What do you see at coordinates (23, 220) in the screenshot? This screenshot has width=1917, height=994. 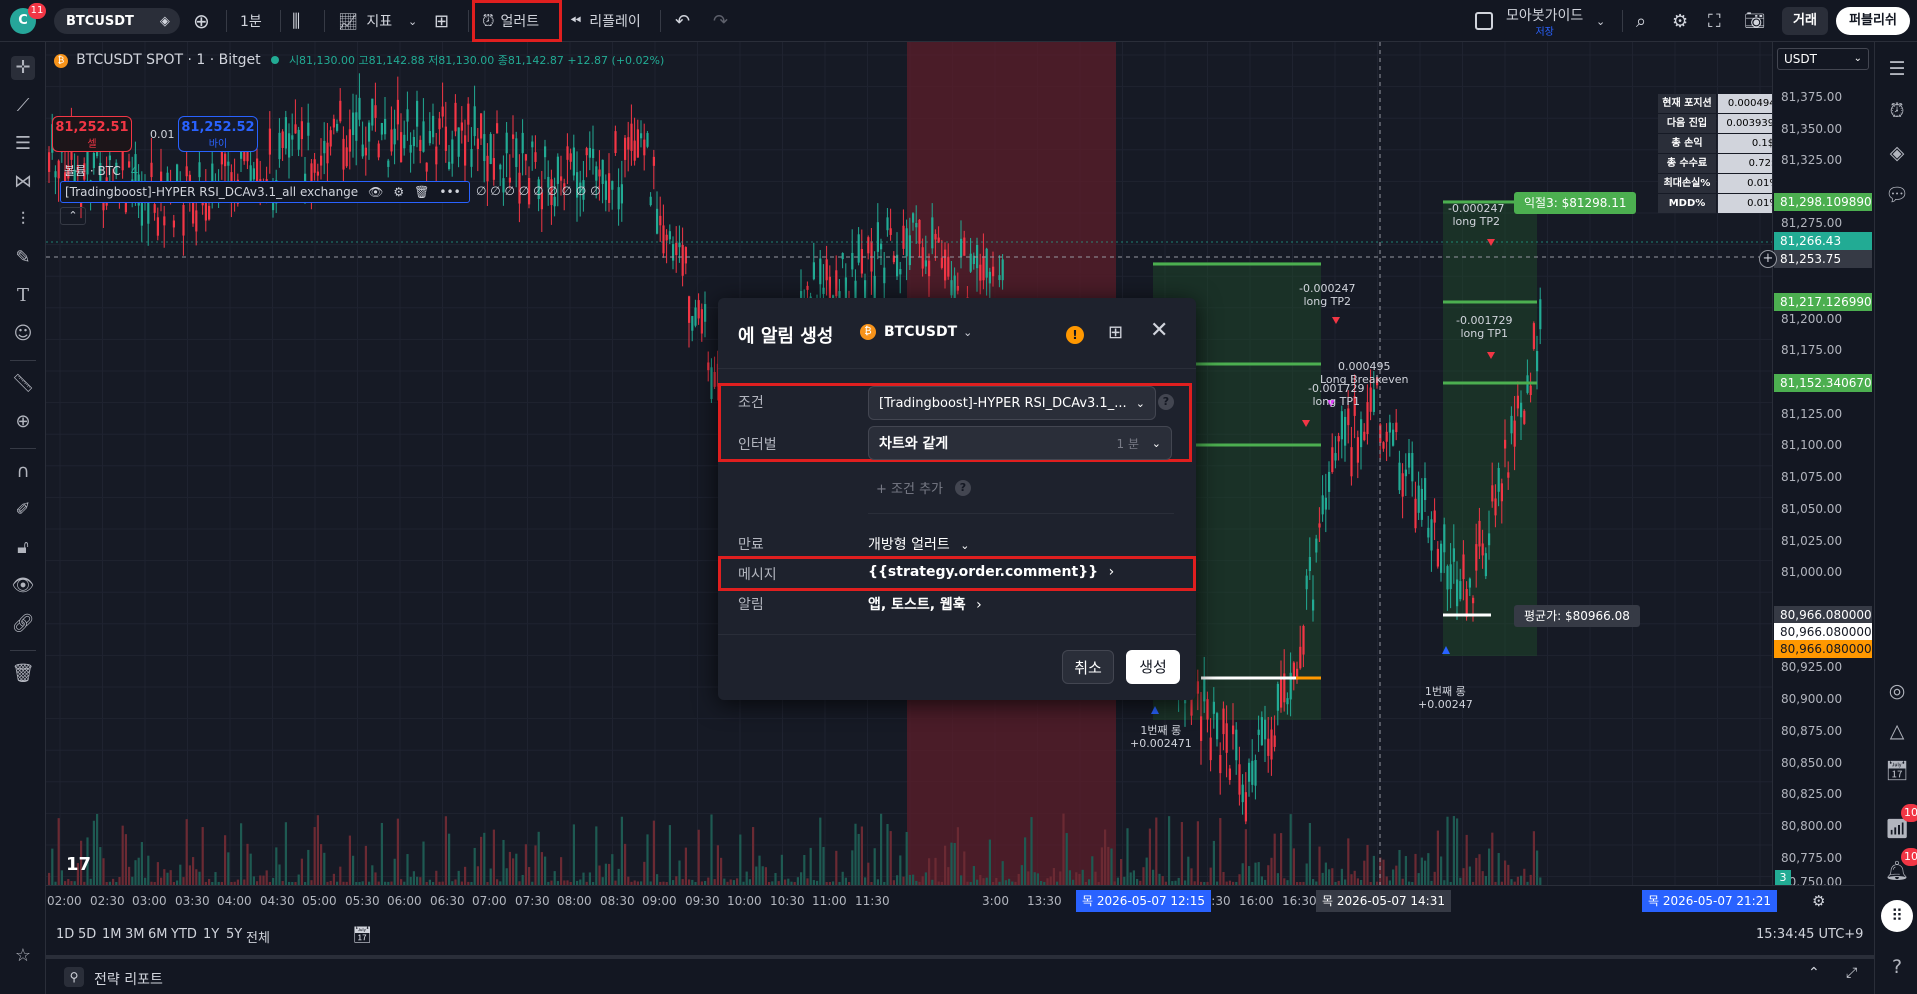 I see `fib-icon: ⫶` at bounding box center [23, 220].